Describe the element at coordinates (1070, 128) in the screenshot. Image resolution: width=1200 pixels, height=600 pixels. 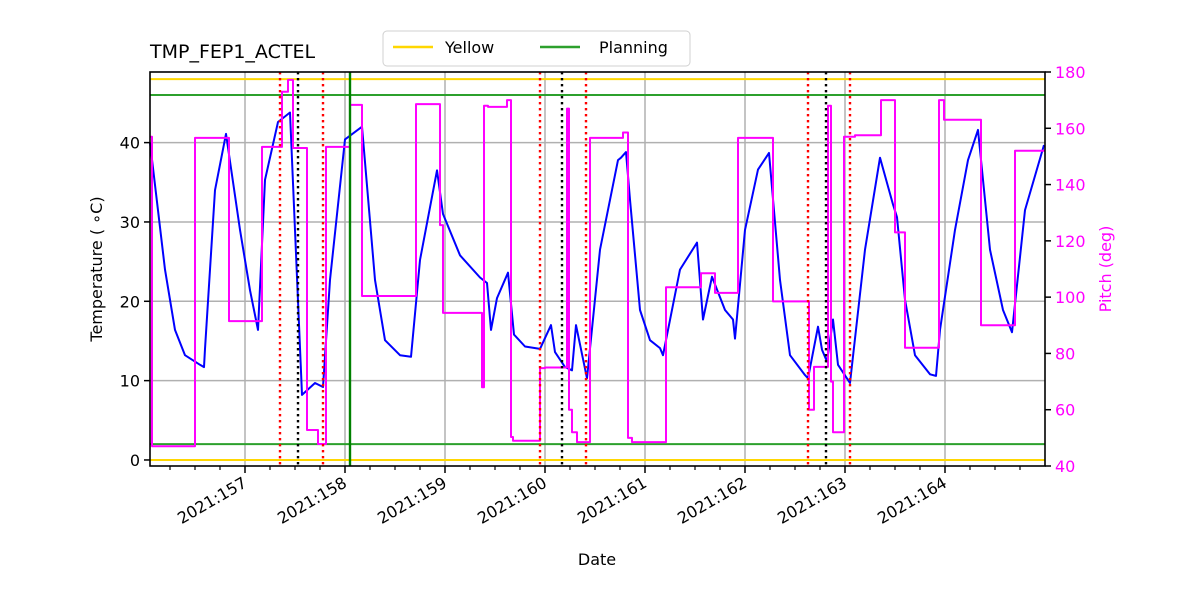
I see `y2-tick-label: 160` at that location.